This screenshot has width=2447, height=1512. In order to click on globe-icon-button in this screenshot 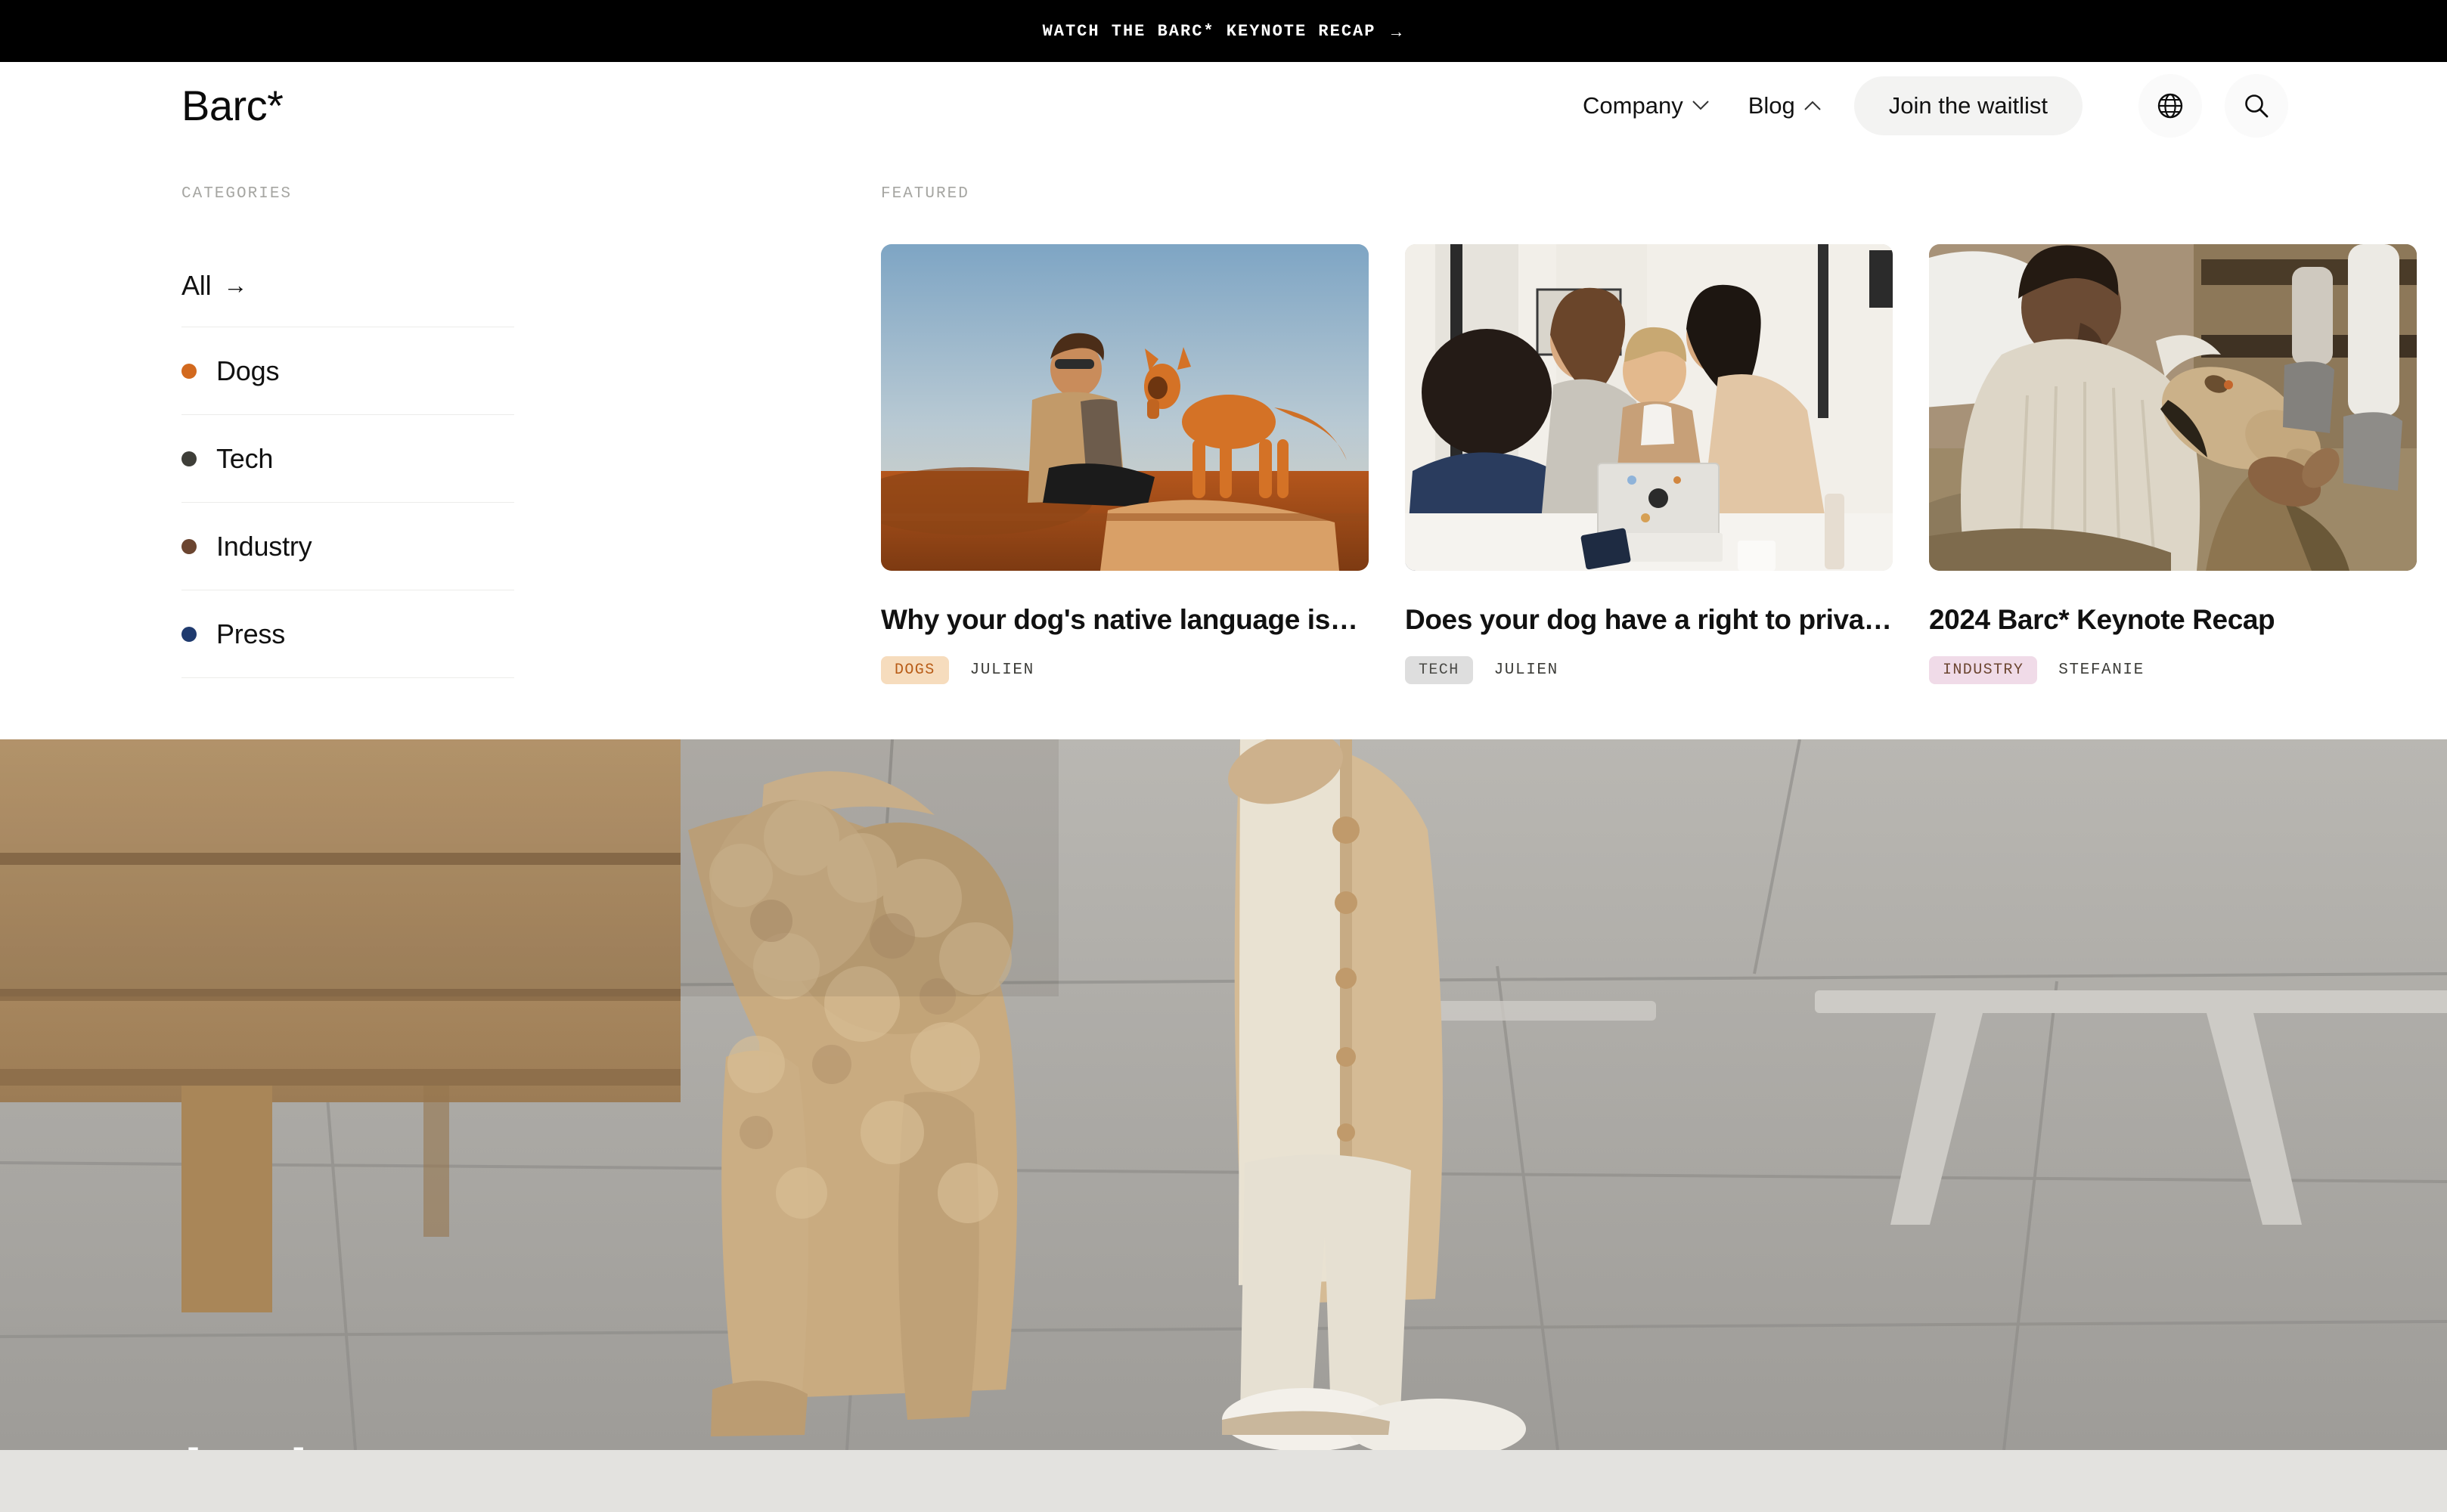, I will do `click(2170, 105)`.